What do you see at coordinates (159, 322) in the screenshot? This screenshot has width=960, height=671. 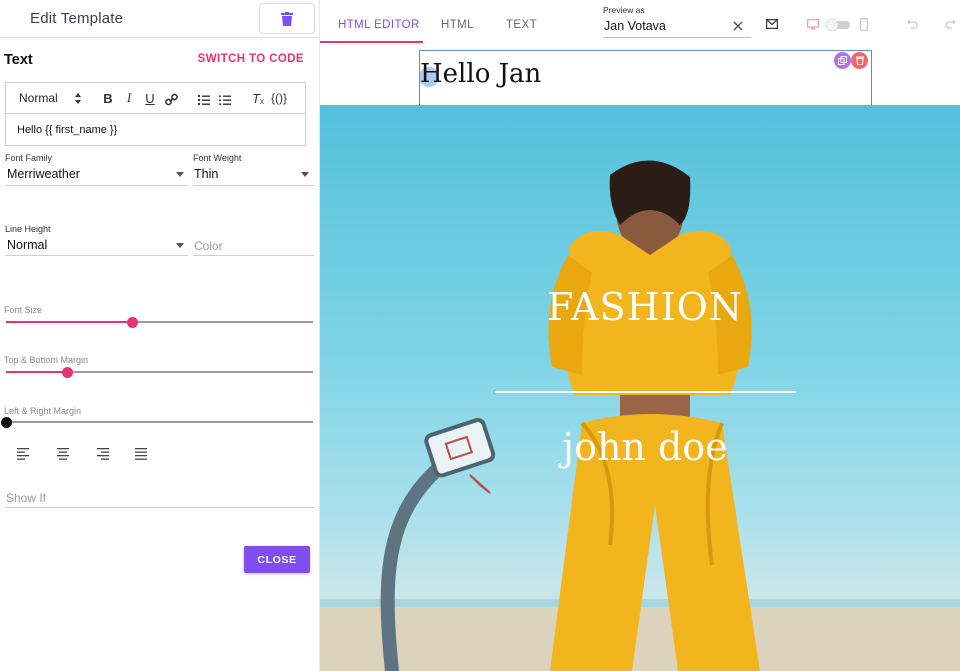 I see `font-size-slider` at bounding box center [159, 322].